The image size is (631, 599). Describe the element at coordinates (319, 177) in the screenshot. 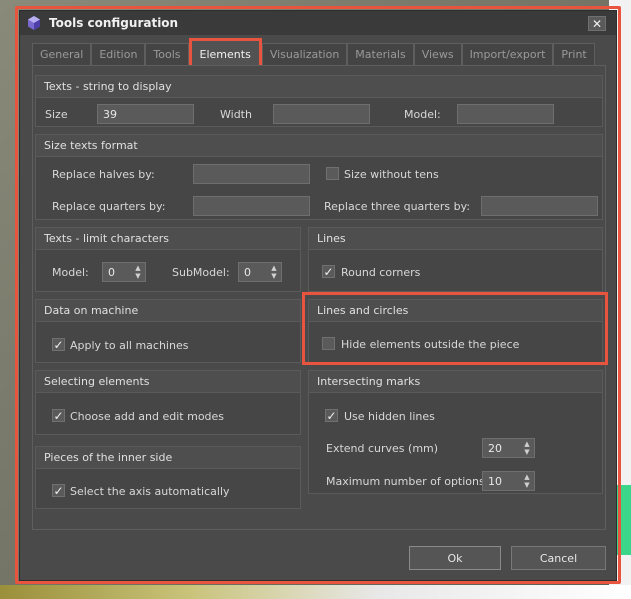

I see `group-size-texts-format: Size texts format Replace halves by` at that location.